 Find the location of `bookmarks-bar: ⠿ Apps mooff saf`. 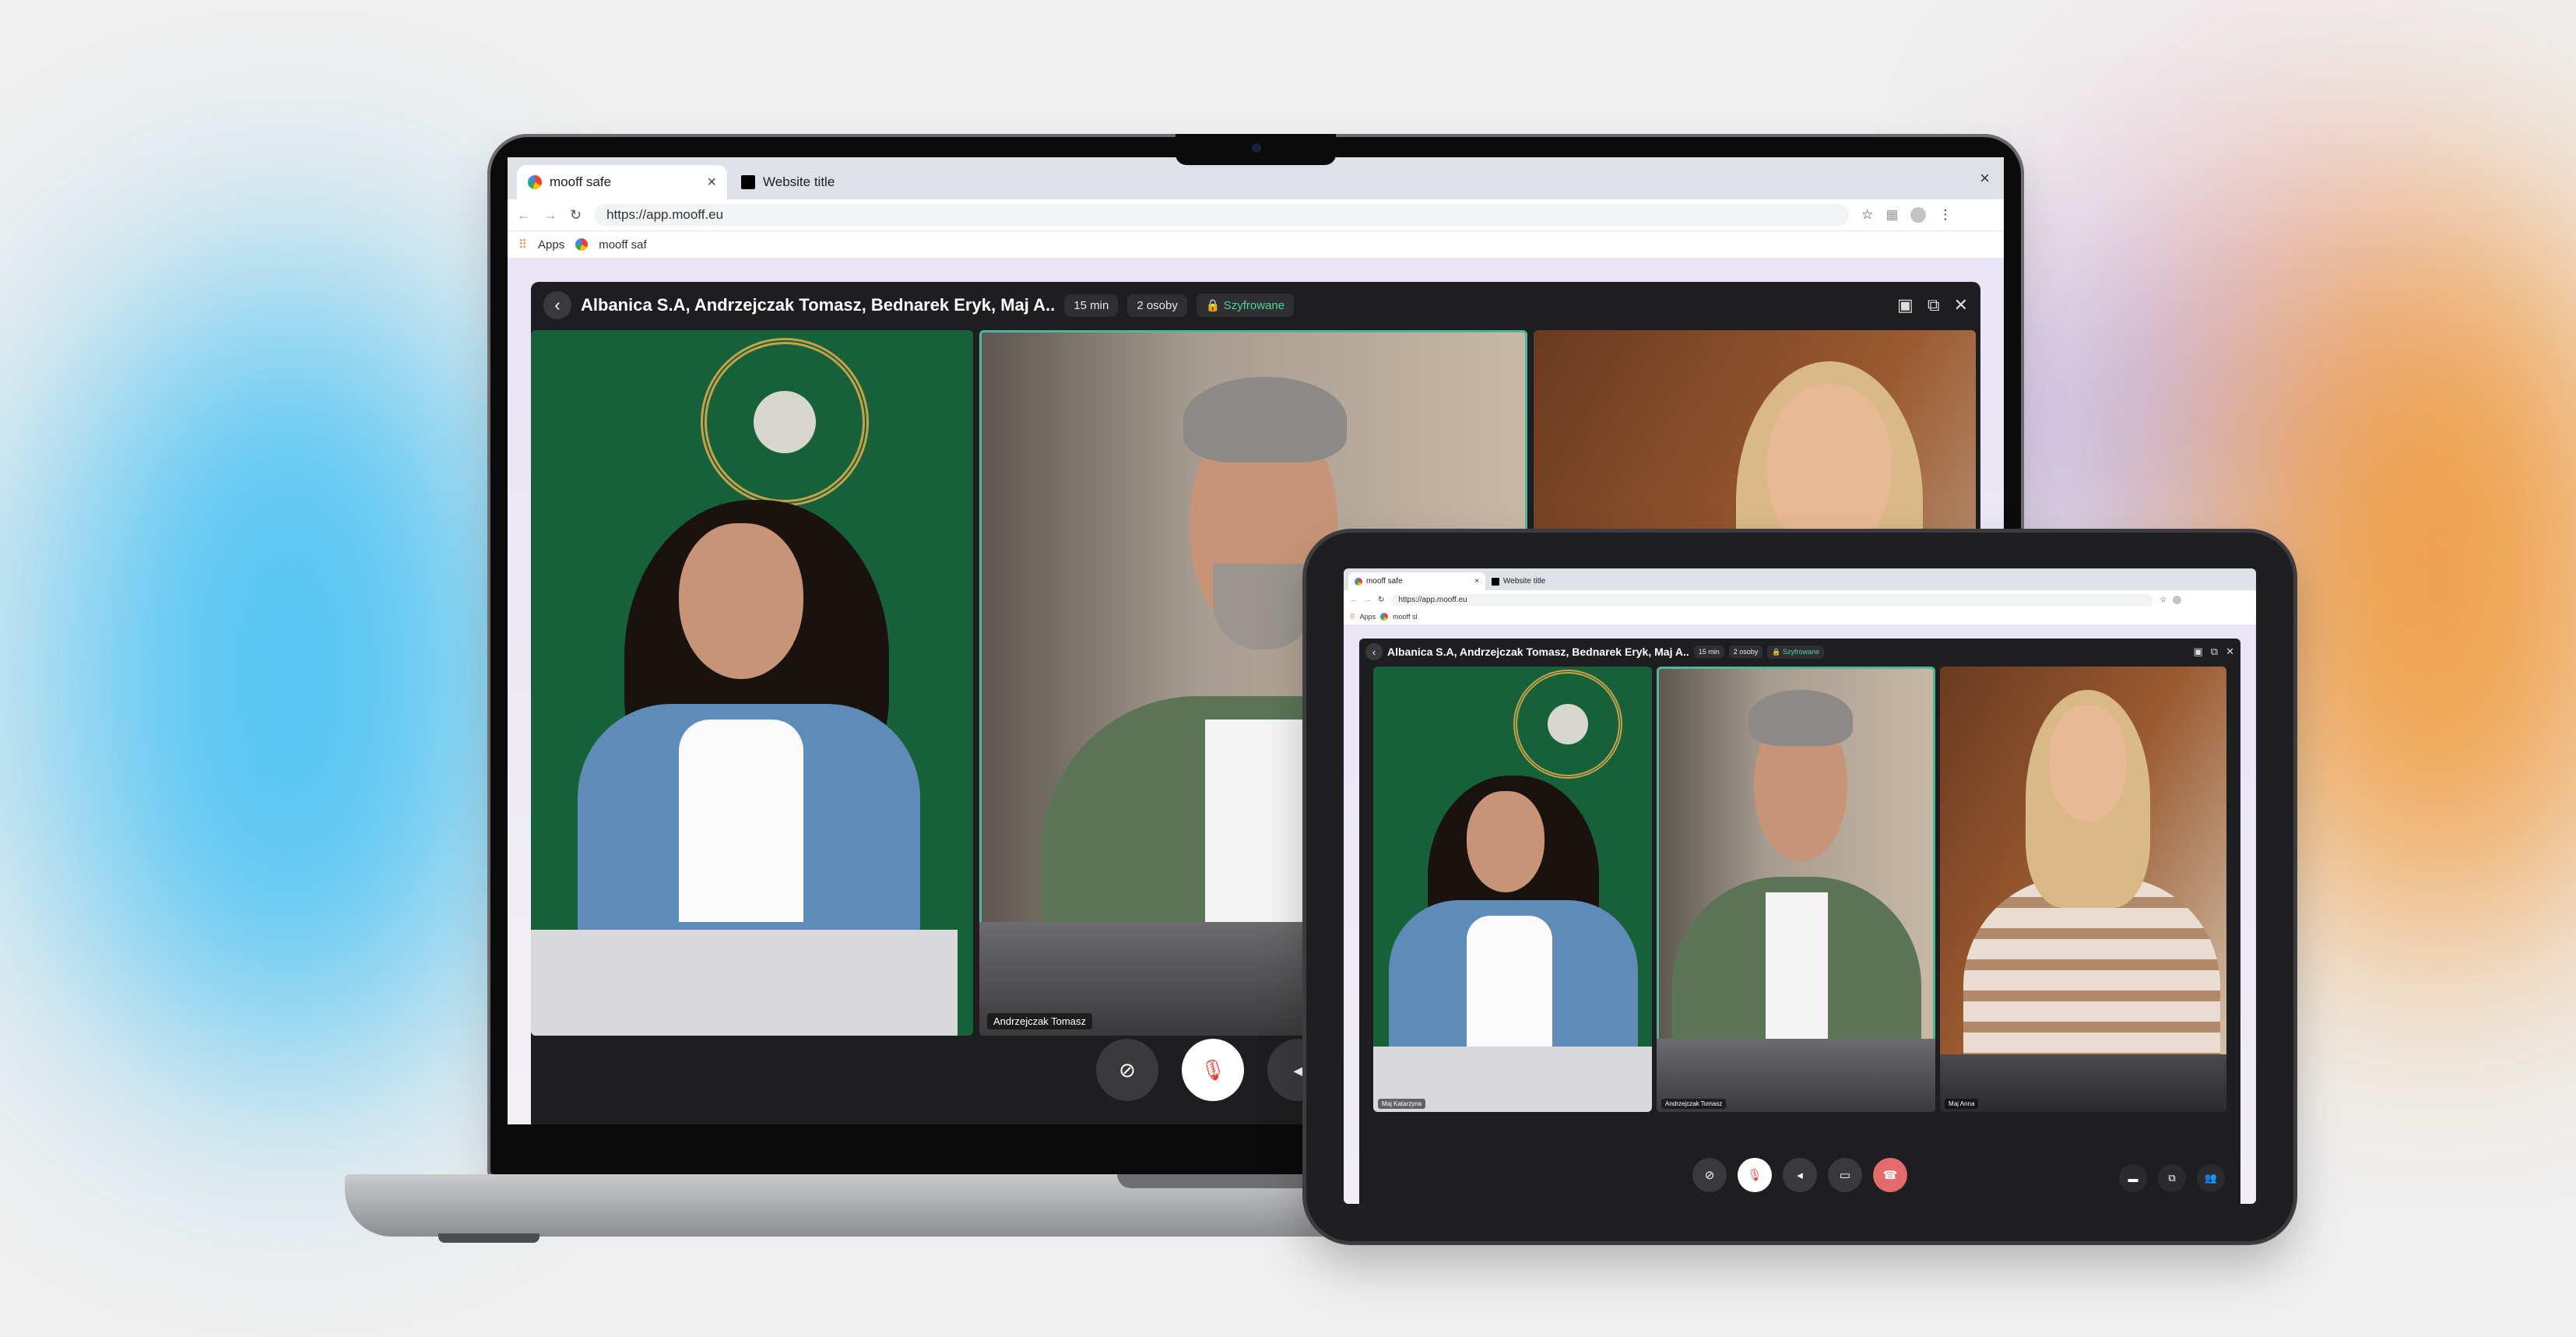

bookmarks-bar: ⠿ Apps mooff saf is located at coordinates (1256, 245).